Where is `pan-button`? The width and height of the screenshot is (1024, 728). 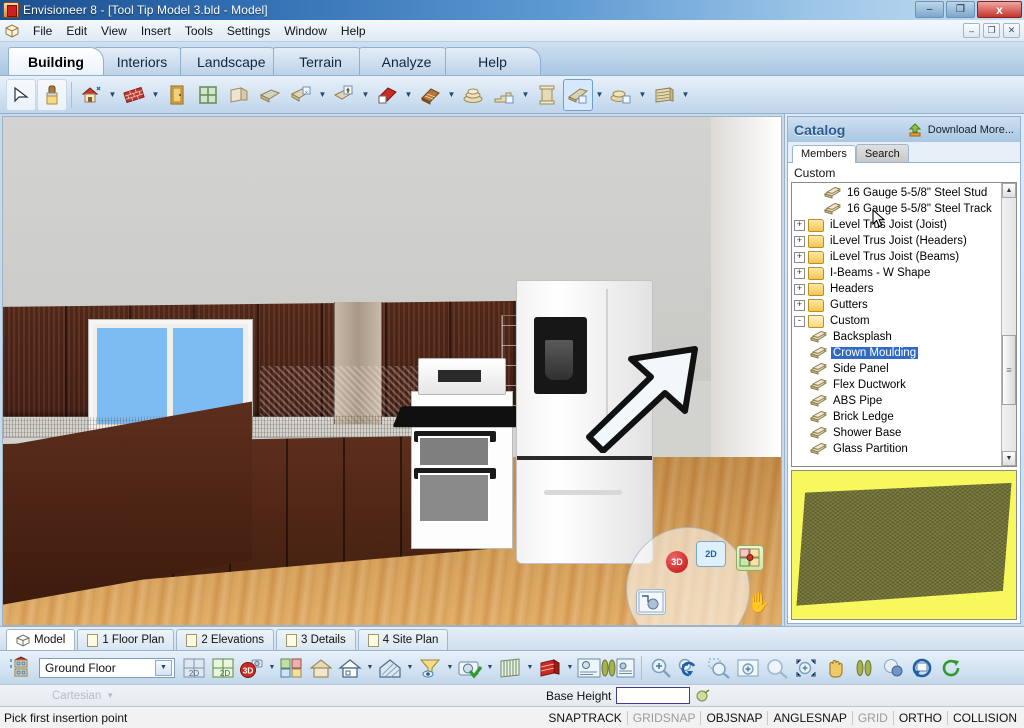
pan-button is located at coordinates (835, 668).